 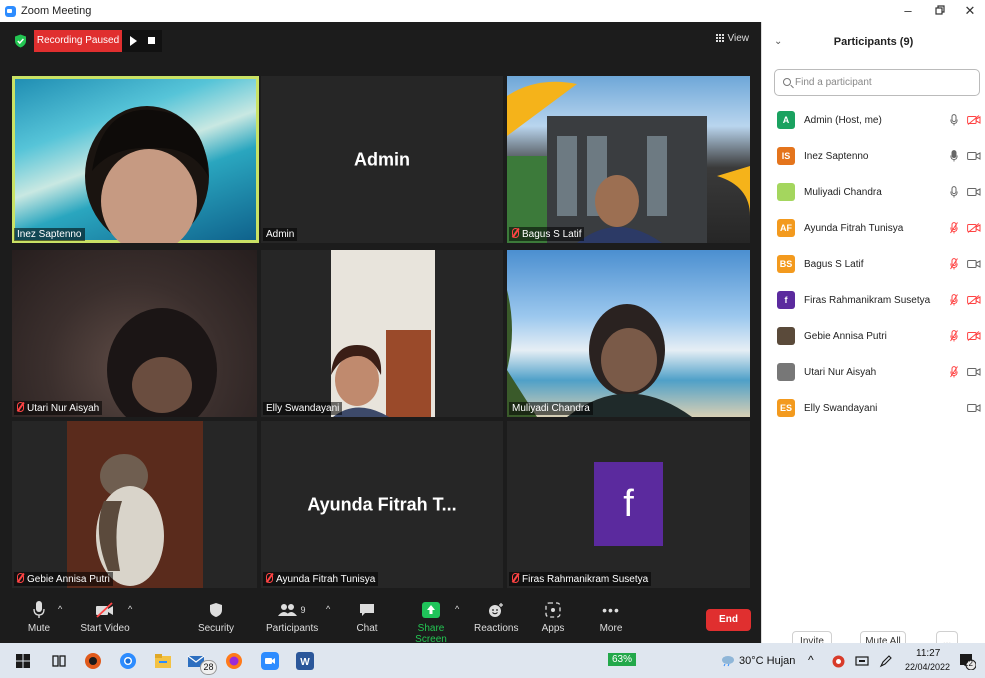 What do you see at coordinates (163, 661) in the screenshot?
I see `file-explorer-icon` at bounding box center [163, 661].